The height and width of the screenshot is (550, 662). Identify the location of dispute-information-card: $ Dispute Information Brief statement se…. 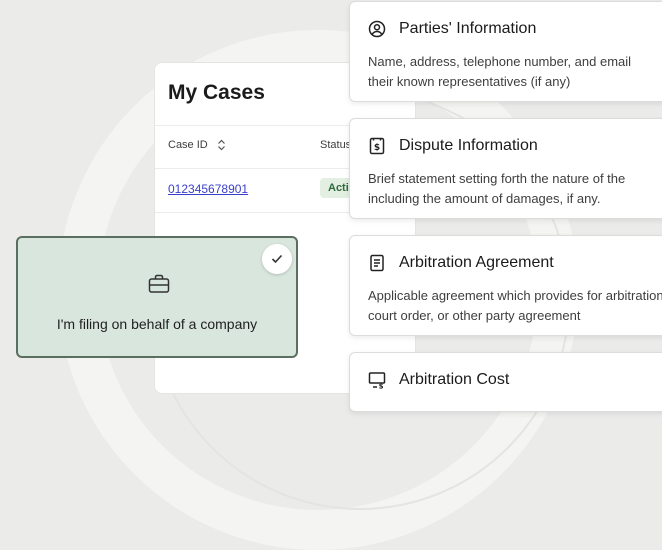
(505, 168).